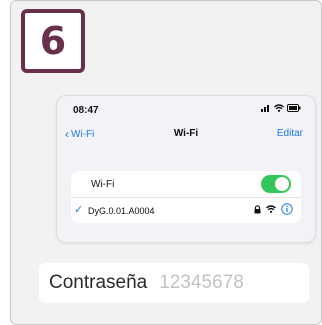 This screenshot has width=322, height=325. I want to click on status-icons, so click(281, 108).